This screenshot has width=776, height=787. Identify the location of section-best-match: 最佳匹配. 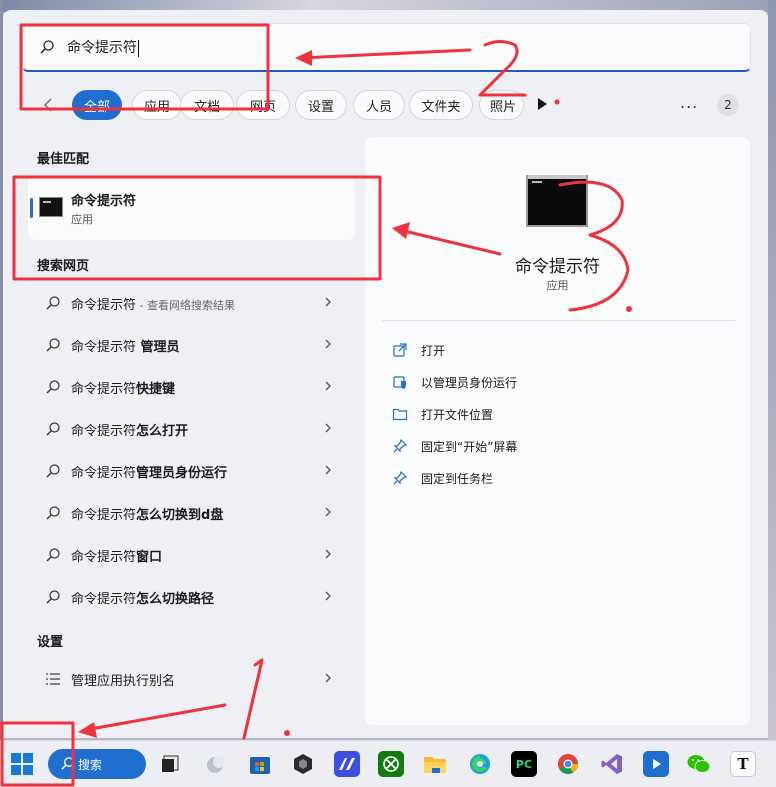
(63, 159).